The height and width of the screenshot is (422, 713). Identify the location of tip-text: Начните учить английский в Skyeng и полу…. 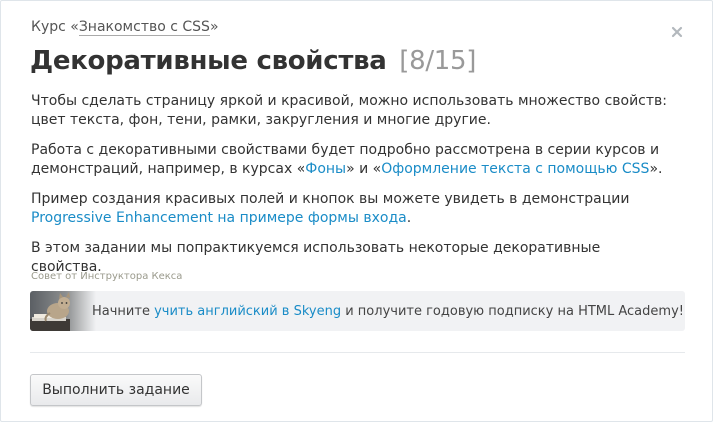
(388, 311).